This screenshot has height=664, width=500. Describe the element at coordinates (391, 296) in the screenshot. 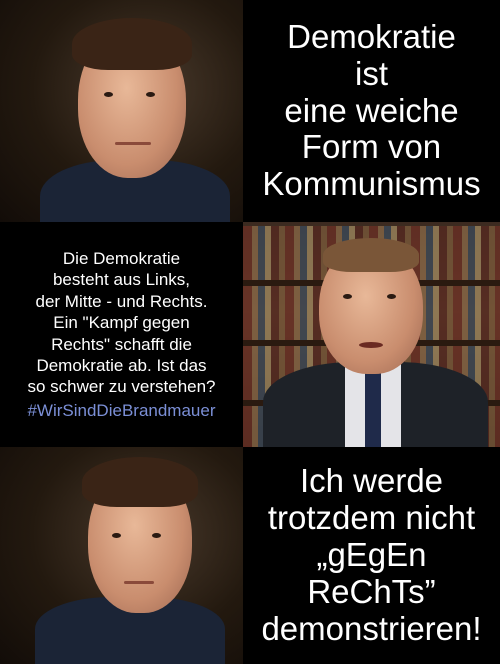

I see `man-right-eye` at that location.